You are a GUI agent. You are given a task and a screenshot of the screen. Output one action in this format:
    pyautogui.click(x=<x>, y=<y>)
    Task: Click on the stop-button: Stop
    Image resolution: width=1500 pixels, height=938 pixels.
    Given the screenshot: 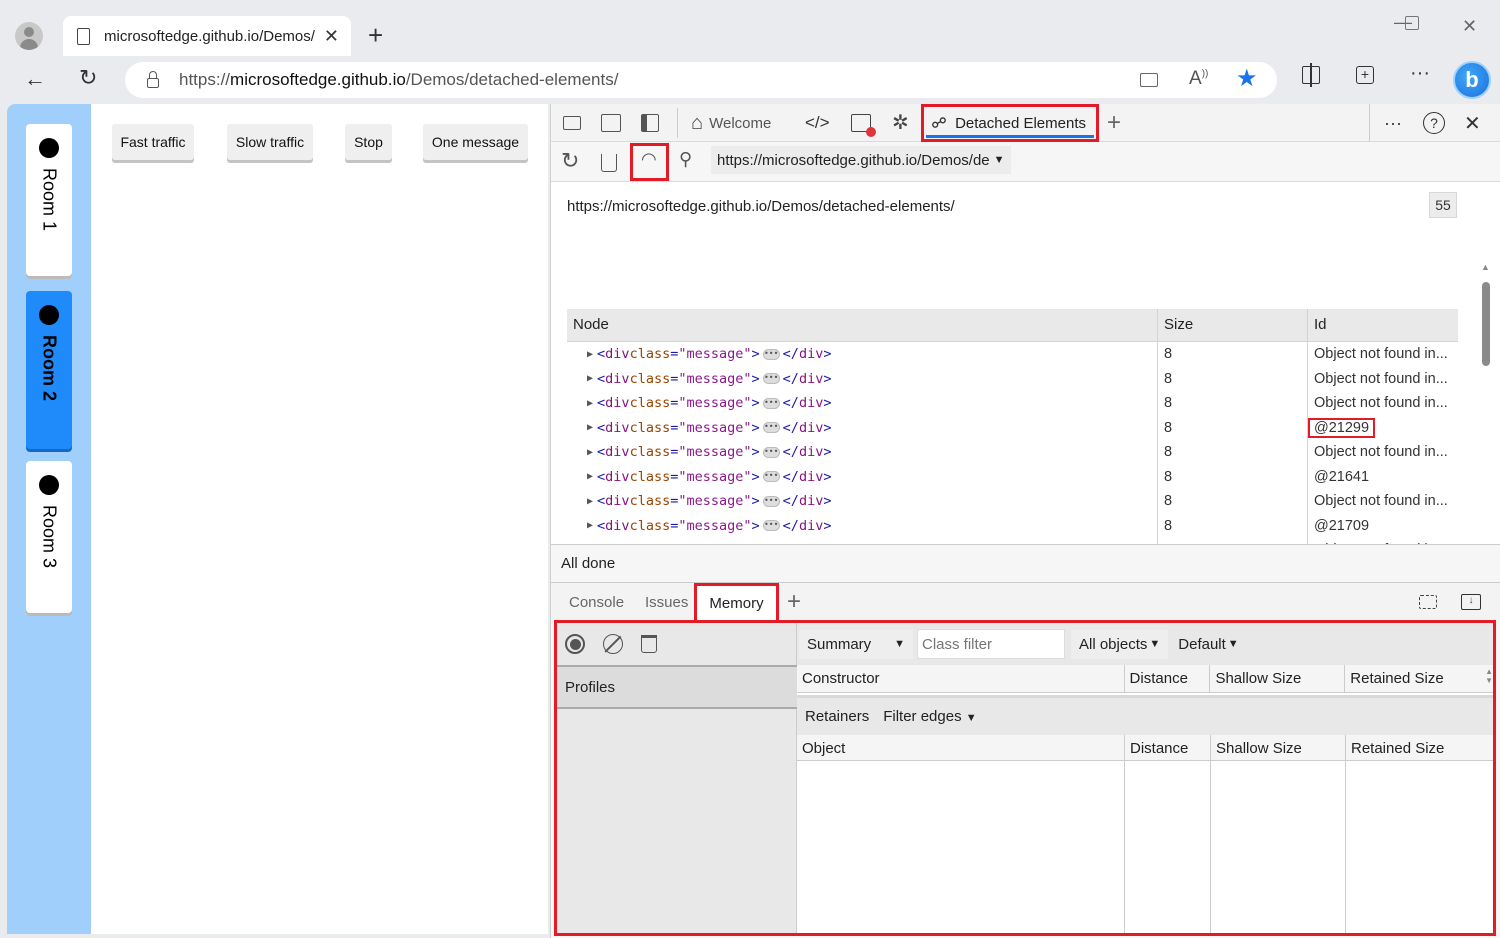 What is the action you would take?
    pyautogui.click(x=368, y=142)
    